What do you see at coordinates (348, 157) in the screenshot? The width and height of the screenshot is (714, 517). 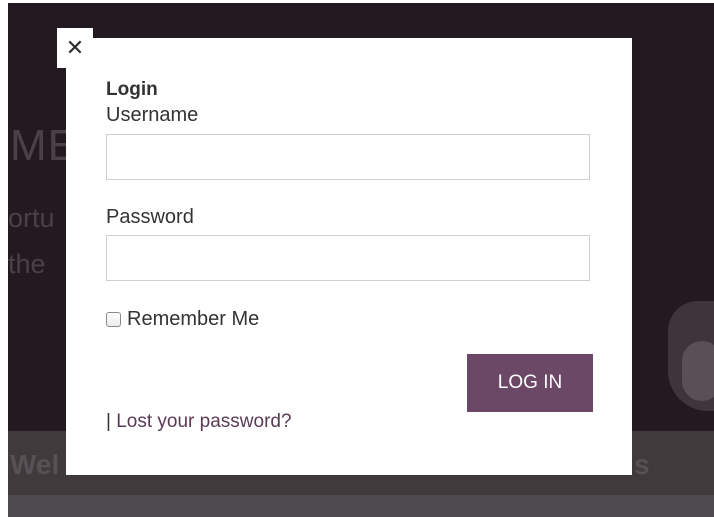 I see `username-input` at bounding box center [348, 157].